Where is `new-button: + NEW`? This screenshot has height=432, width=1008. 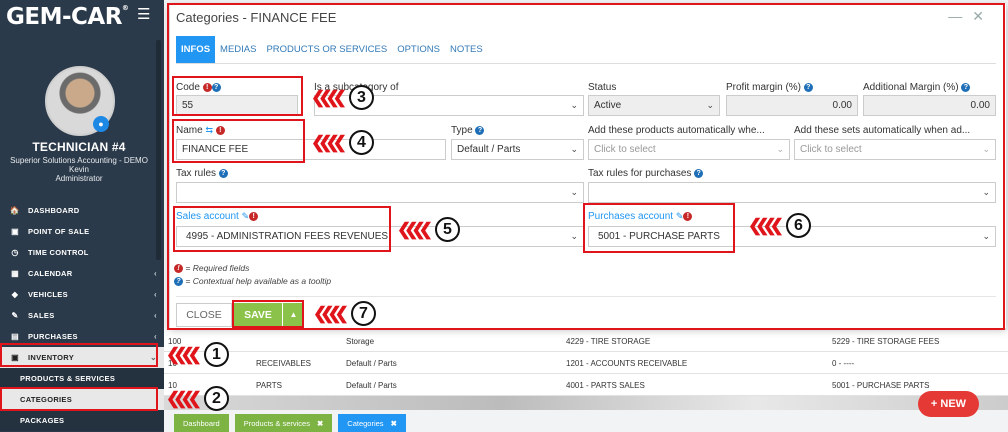
new-button: + NEW is located at coordinates (948, 404).